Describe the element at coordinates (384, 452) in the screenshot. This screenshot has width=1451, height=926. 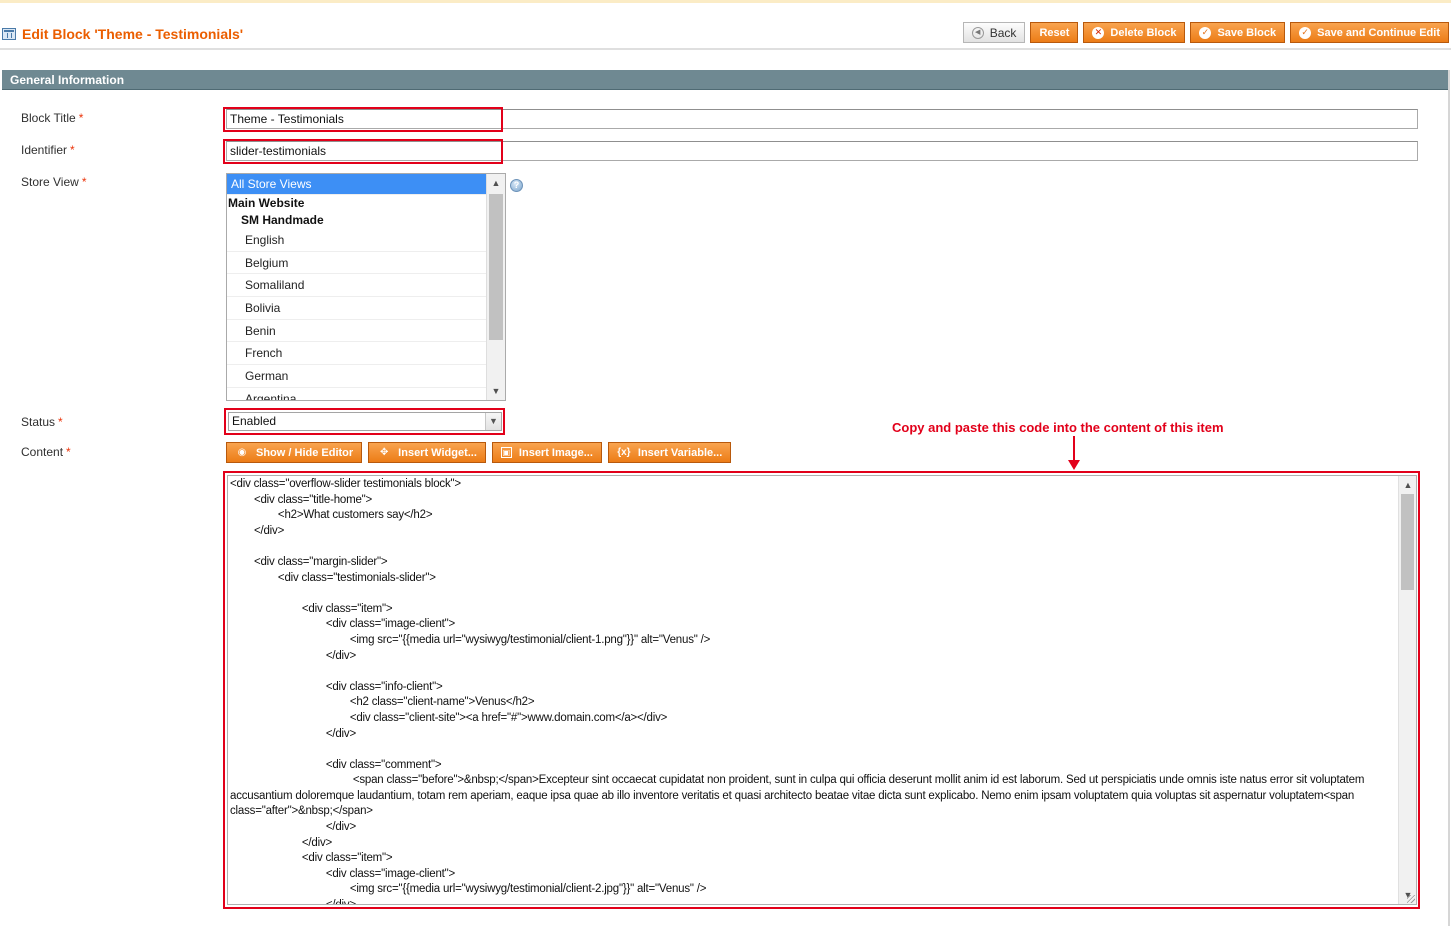
I see `widget-icon: ✥` at that location.